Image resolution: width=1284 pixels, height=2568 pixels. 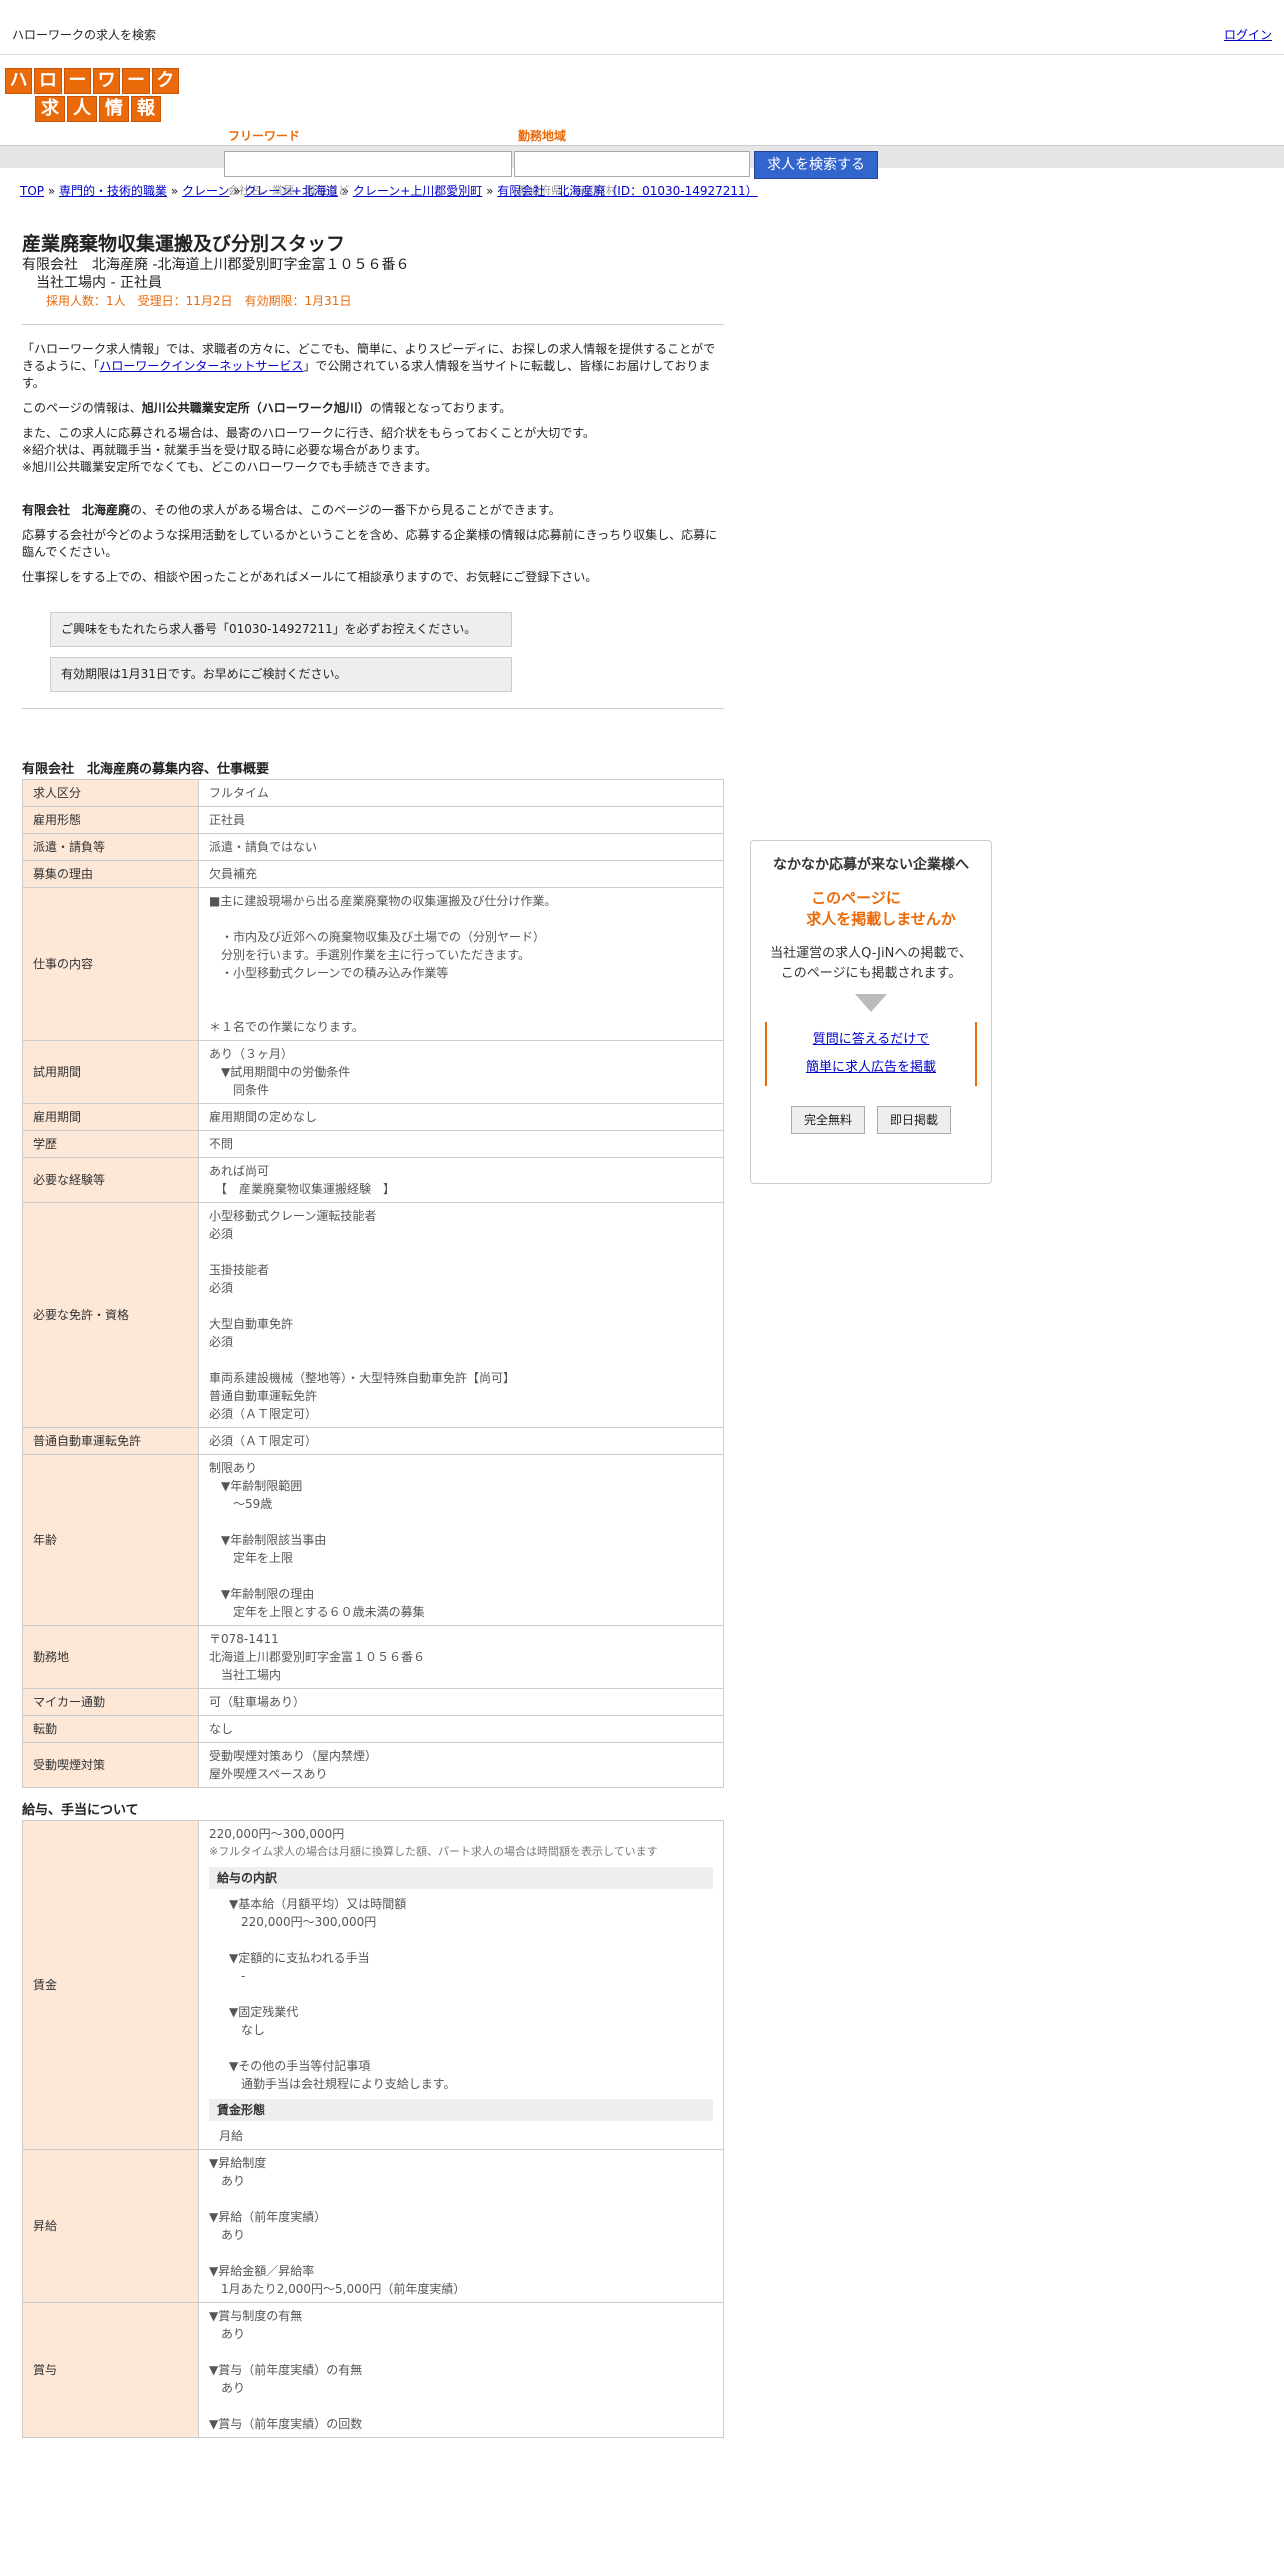 I want to click on row-label: 募集の理由, so click(x=110, y=874).